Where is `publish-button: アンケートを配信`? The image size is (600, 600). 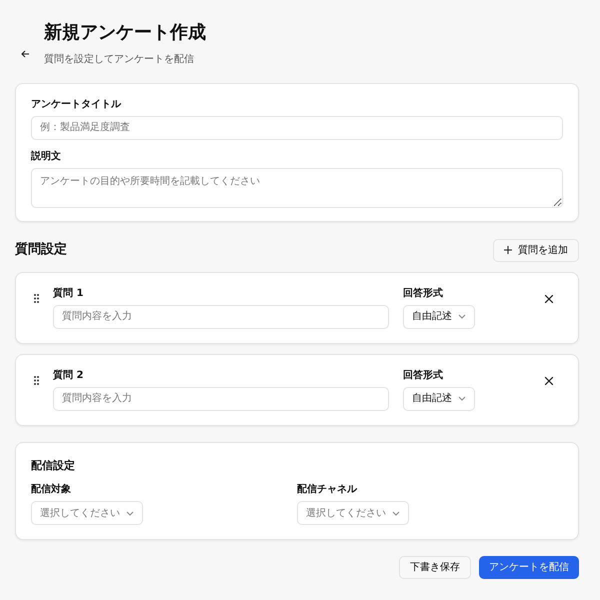
publish-button: アンケートを配信 is located at coordinates (529, 568).